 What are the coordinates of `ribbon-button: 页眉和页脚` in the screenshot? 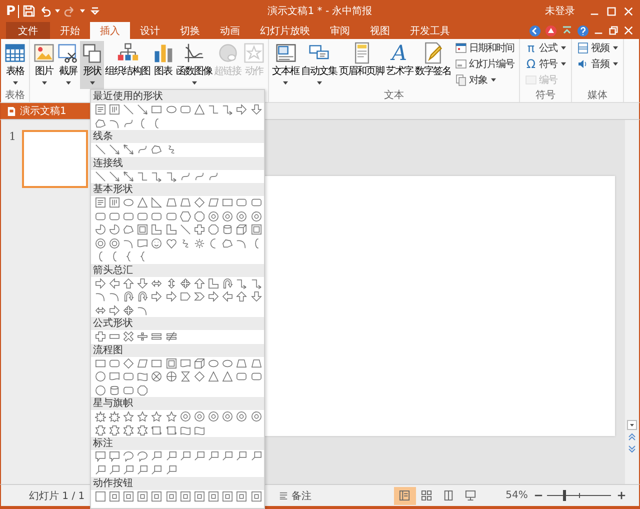 It's located at (361, 65).